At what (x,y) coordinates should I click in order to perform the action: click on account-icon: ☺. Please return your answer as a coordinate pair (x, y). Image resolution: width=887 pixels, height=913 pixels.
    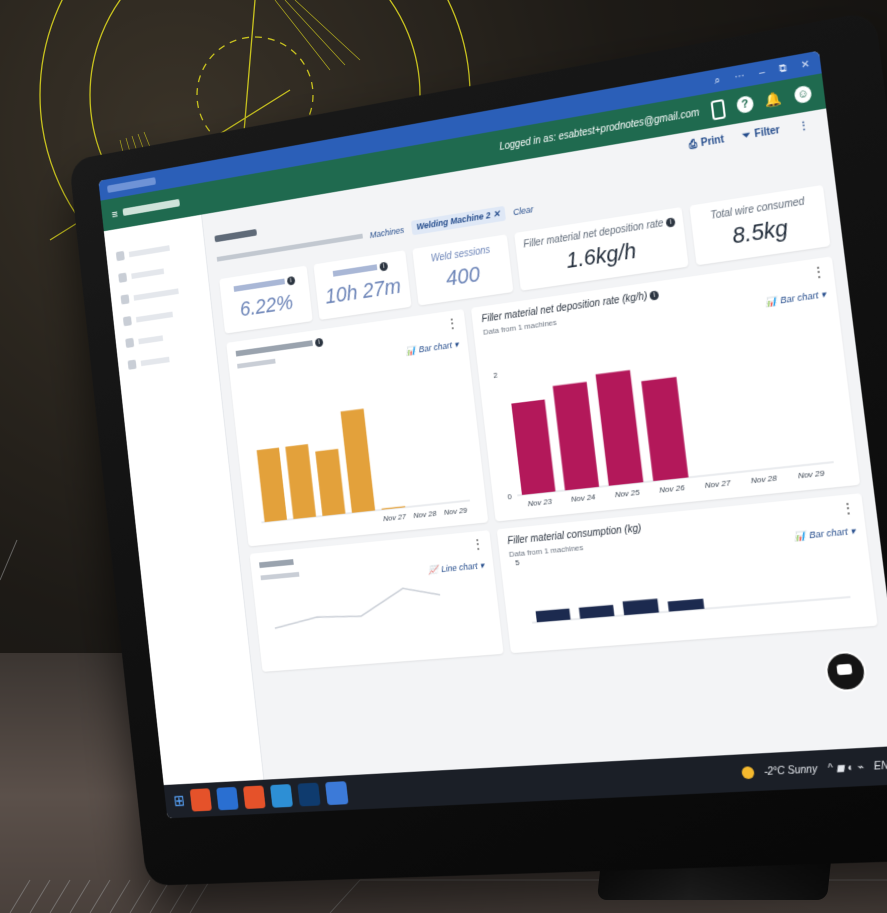
    Looking at the image, I should click on (803, 94).